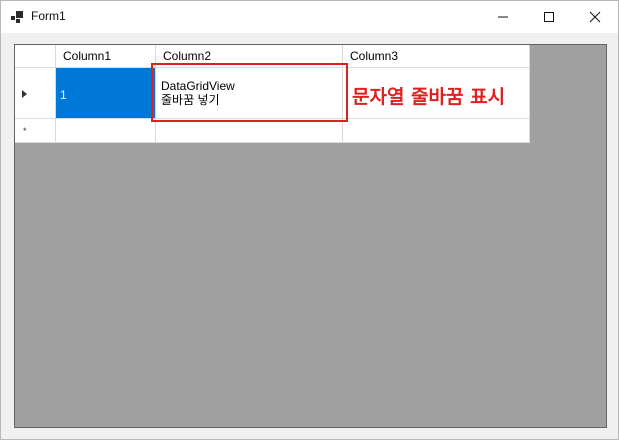 This screenshot has width=619, height=440. Describe the element at coordinates (429, 97) in the screenshot. I see `annotation-text: 문자열 줄바꿈 표시` at that location.